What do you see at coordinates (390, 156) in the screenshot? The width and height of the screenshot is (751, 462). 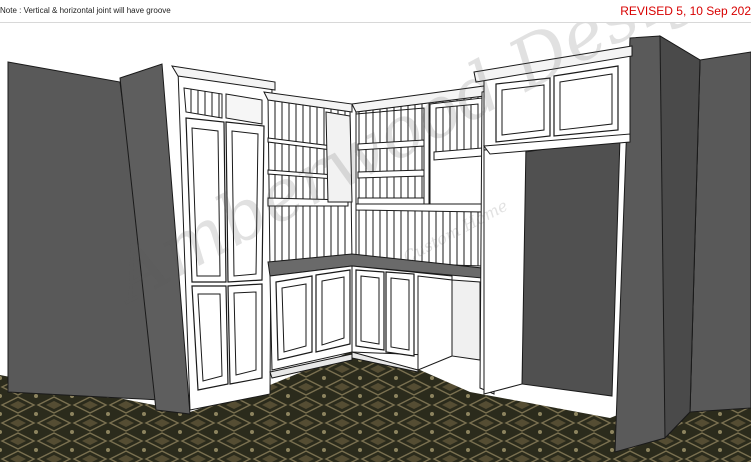 I see `corner-shelf-unit` at bounding box center [390, 156].